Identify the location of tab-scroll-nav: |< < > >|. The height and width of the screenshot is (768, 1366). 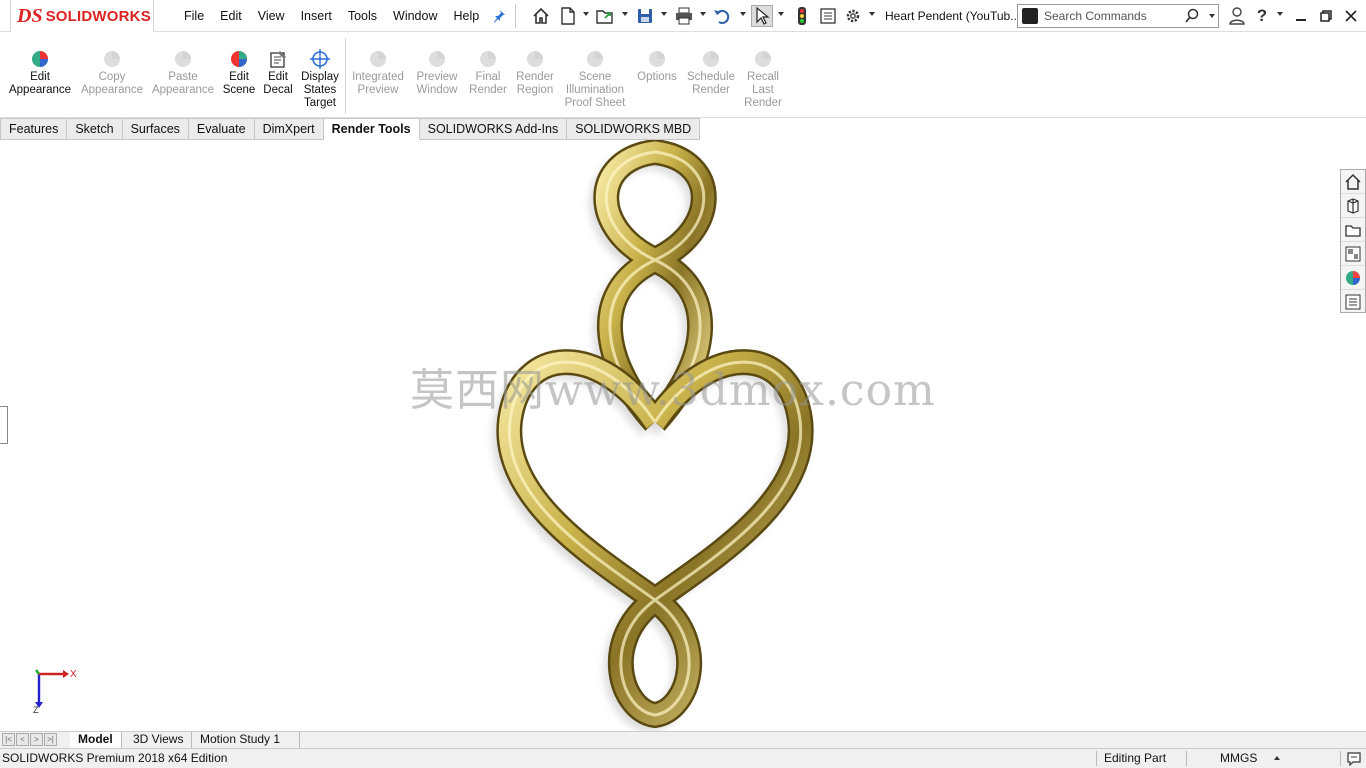
(30, 739).